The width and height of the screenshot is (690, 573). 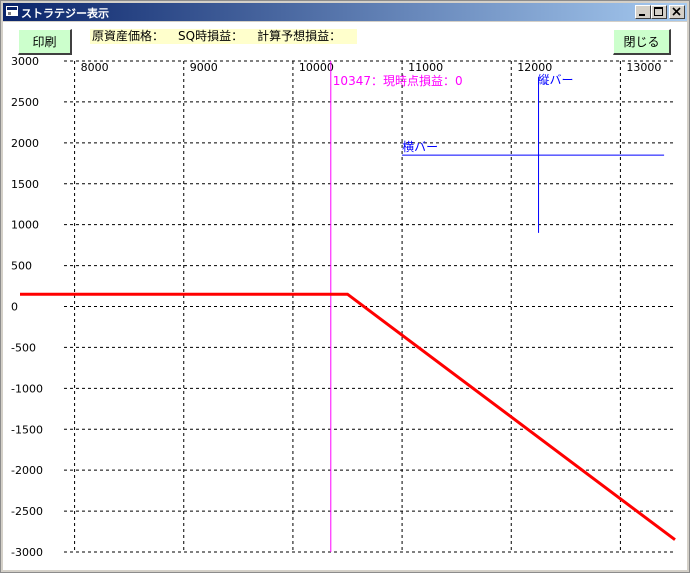 What do you see at coordinates (25, 184) in the screenshot?
I see `y-tick-label: 1500` at bounding box center [25, 184].